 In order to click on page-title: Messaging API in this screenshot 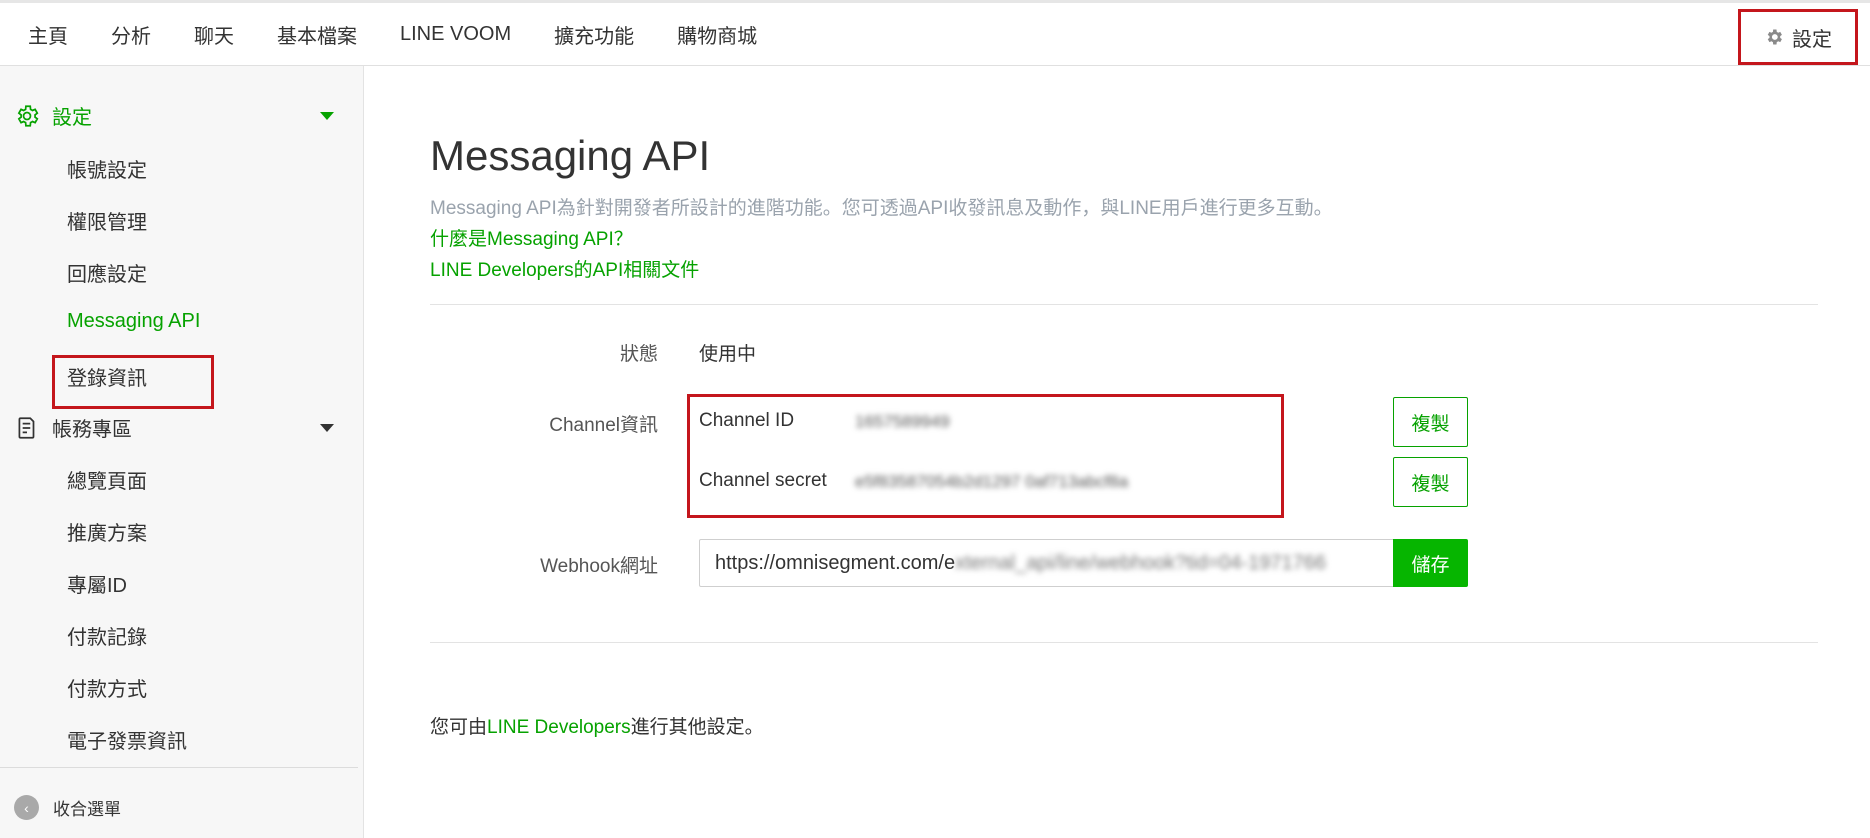, I will do `click(570, 155)`.